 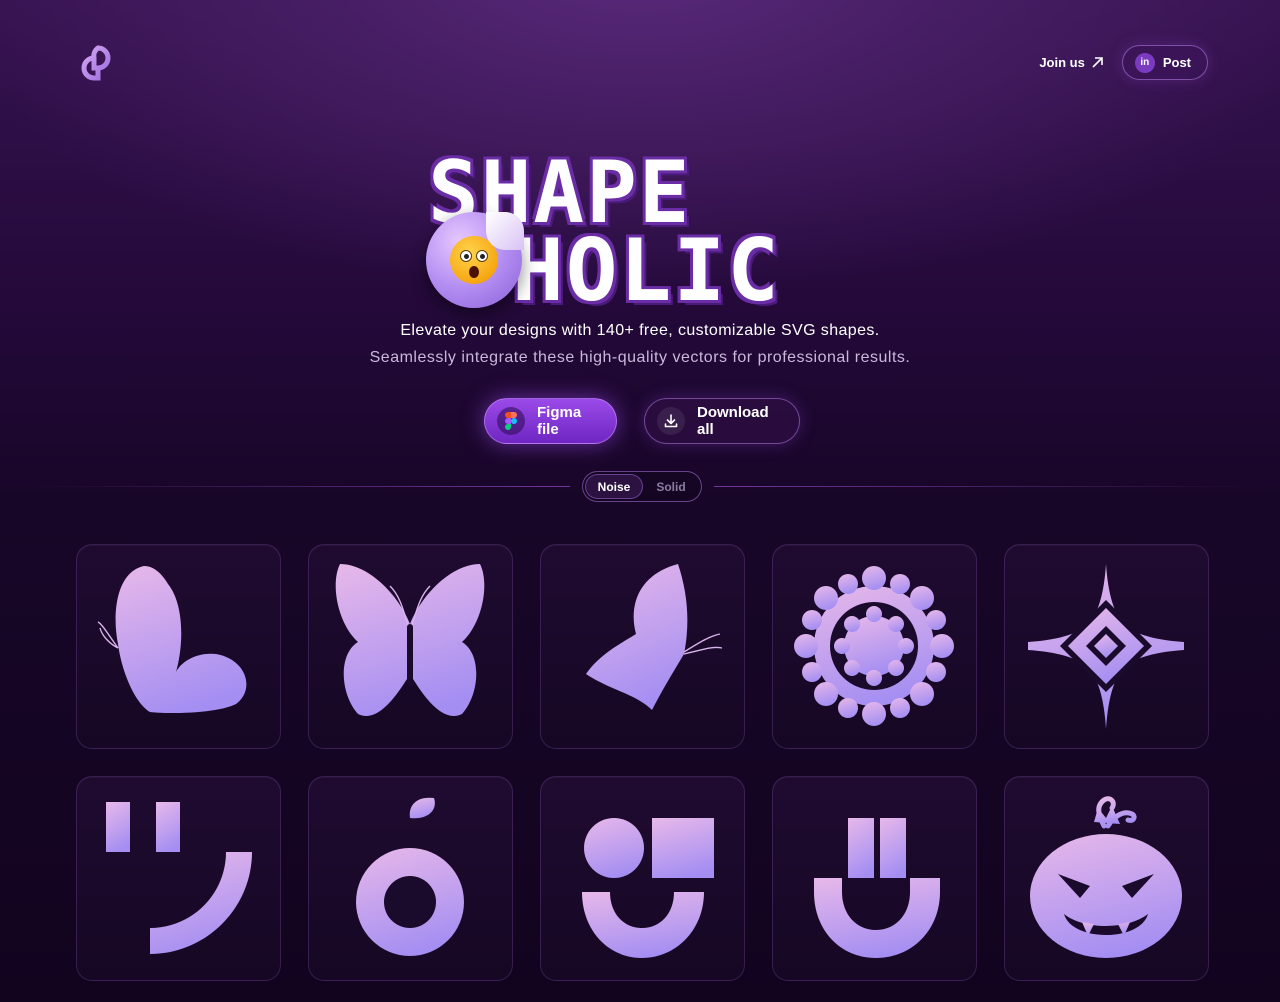 What do you see at coordinates (671, 486) in the screenshot?
I see `toggle-solid: Solid` at bounding box center [671, 486].